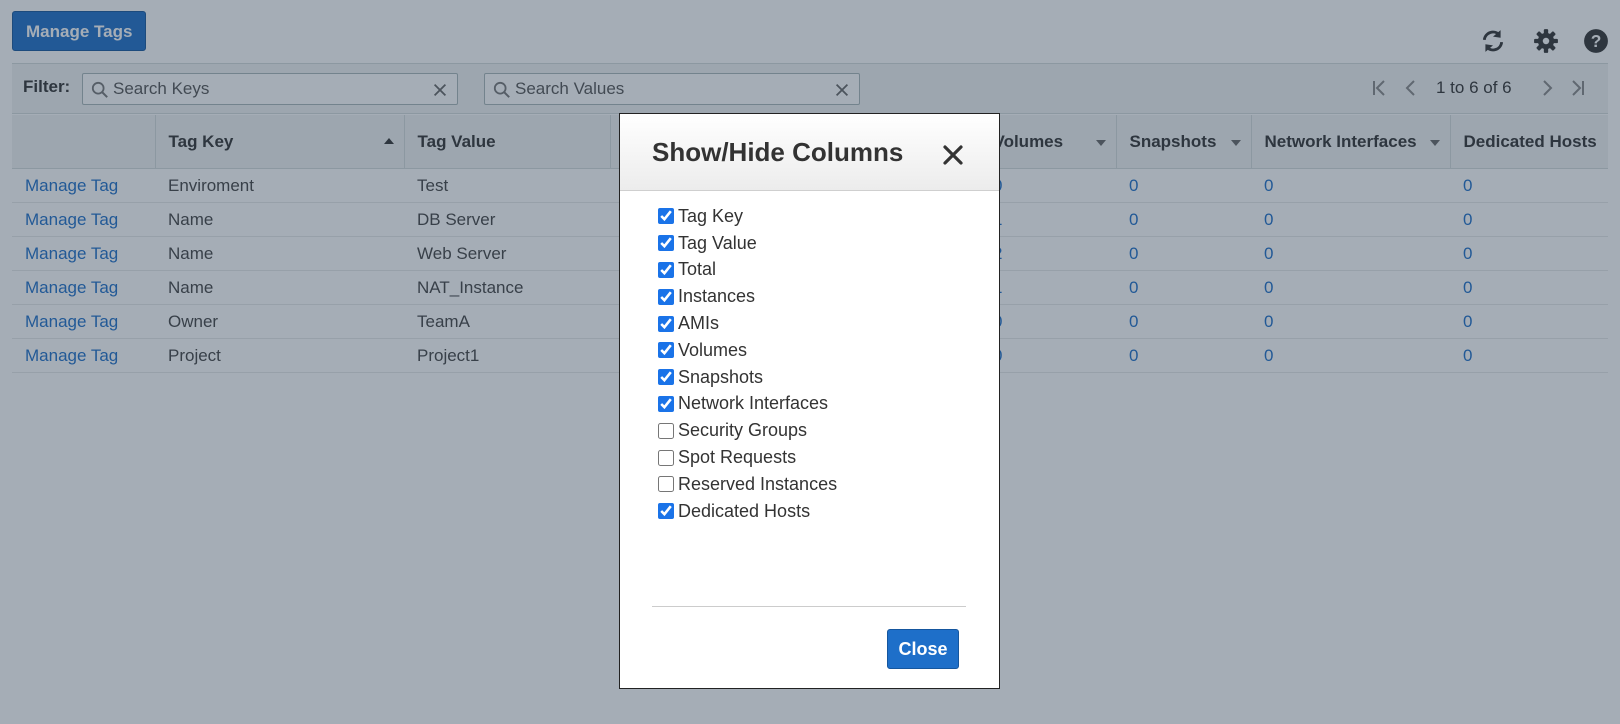  I want to click on column-option-label: Tag Value, so click(717, 242).